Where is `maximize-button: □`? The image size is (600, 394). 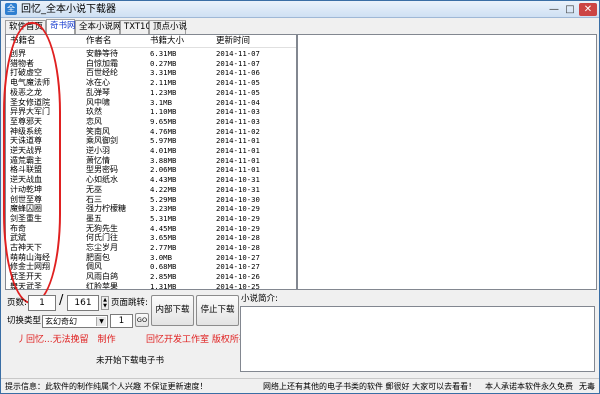
maximize-button: □ is located at coordinates (570, 9).